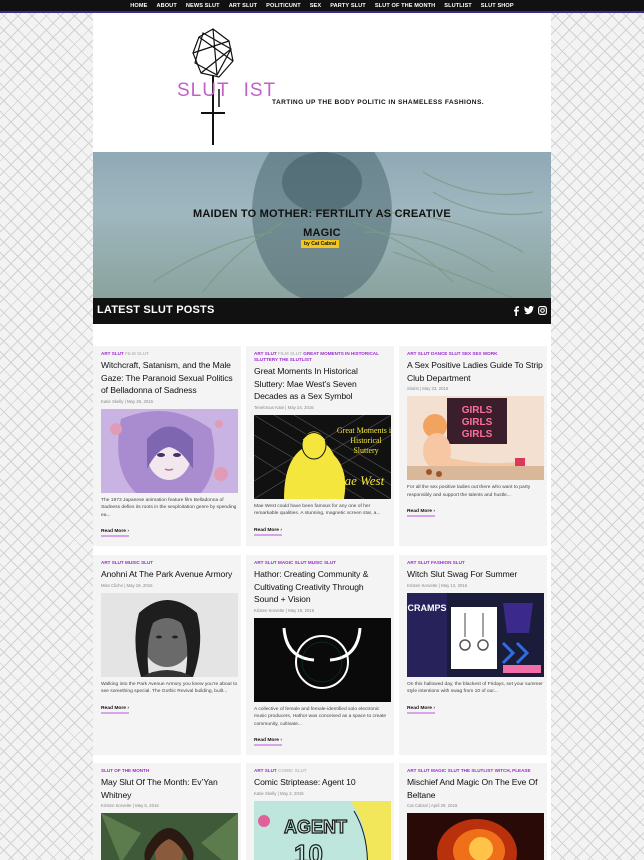  I want to click on category-tag: SEX, so click(466, 353).